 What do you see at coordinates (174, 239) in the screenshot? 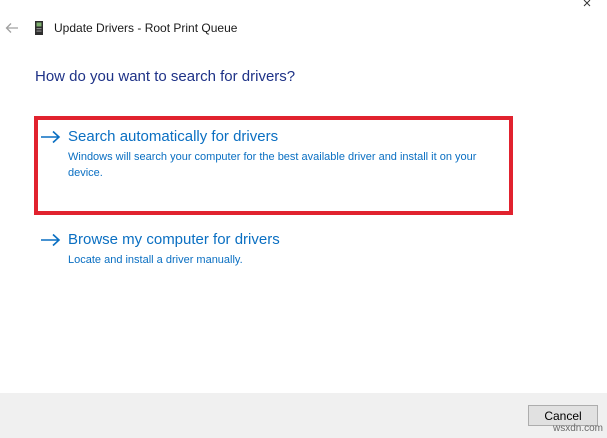
I see `option-title: Browse my computer for drivers` at bounding box center [174, 239].